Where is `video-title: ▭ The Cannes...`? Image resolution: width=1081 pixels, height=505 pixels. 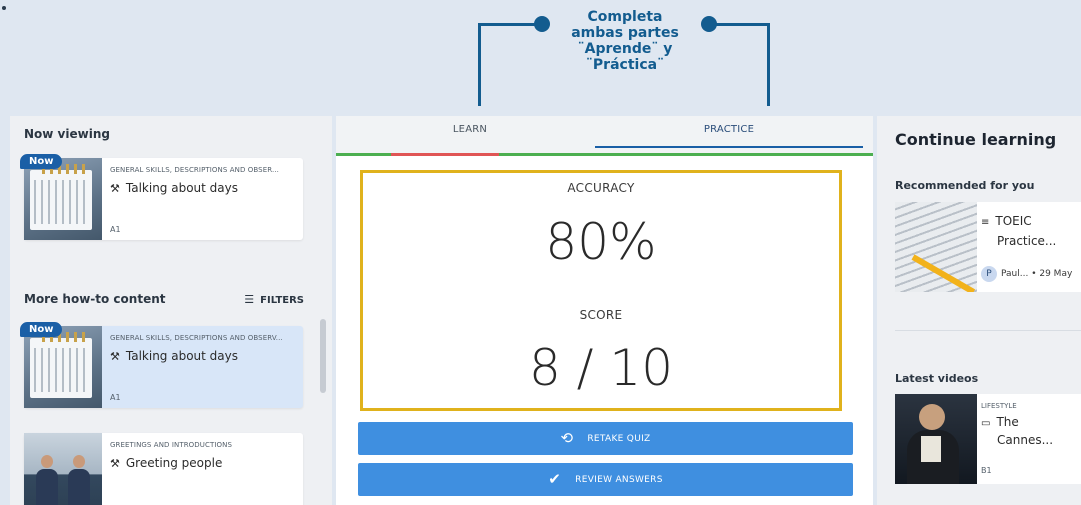 video-title: ▭ The Cannes... is located at coordinates (1017, 431).